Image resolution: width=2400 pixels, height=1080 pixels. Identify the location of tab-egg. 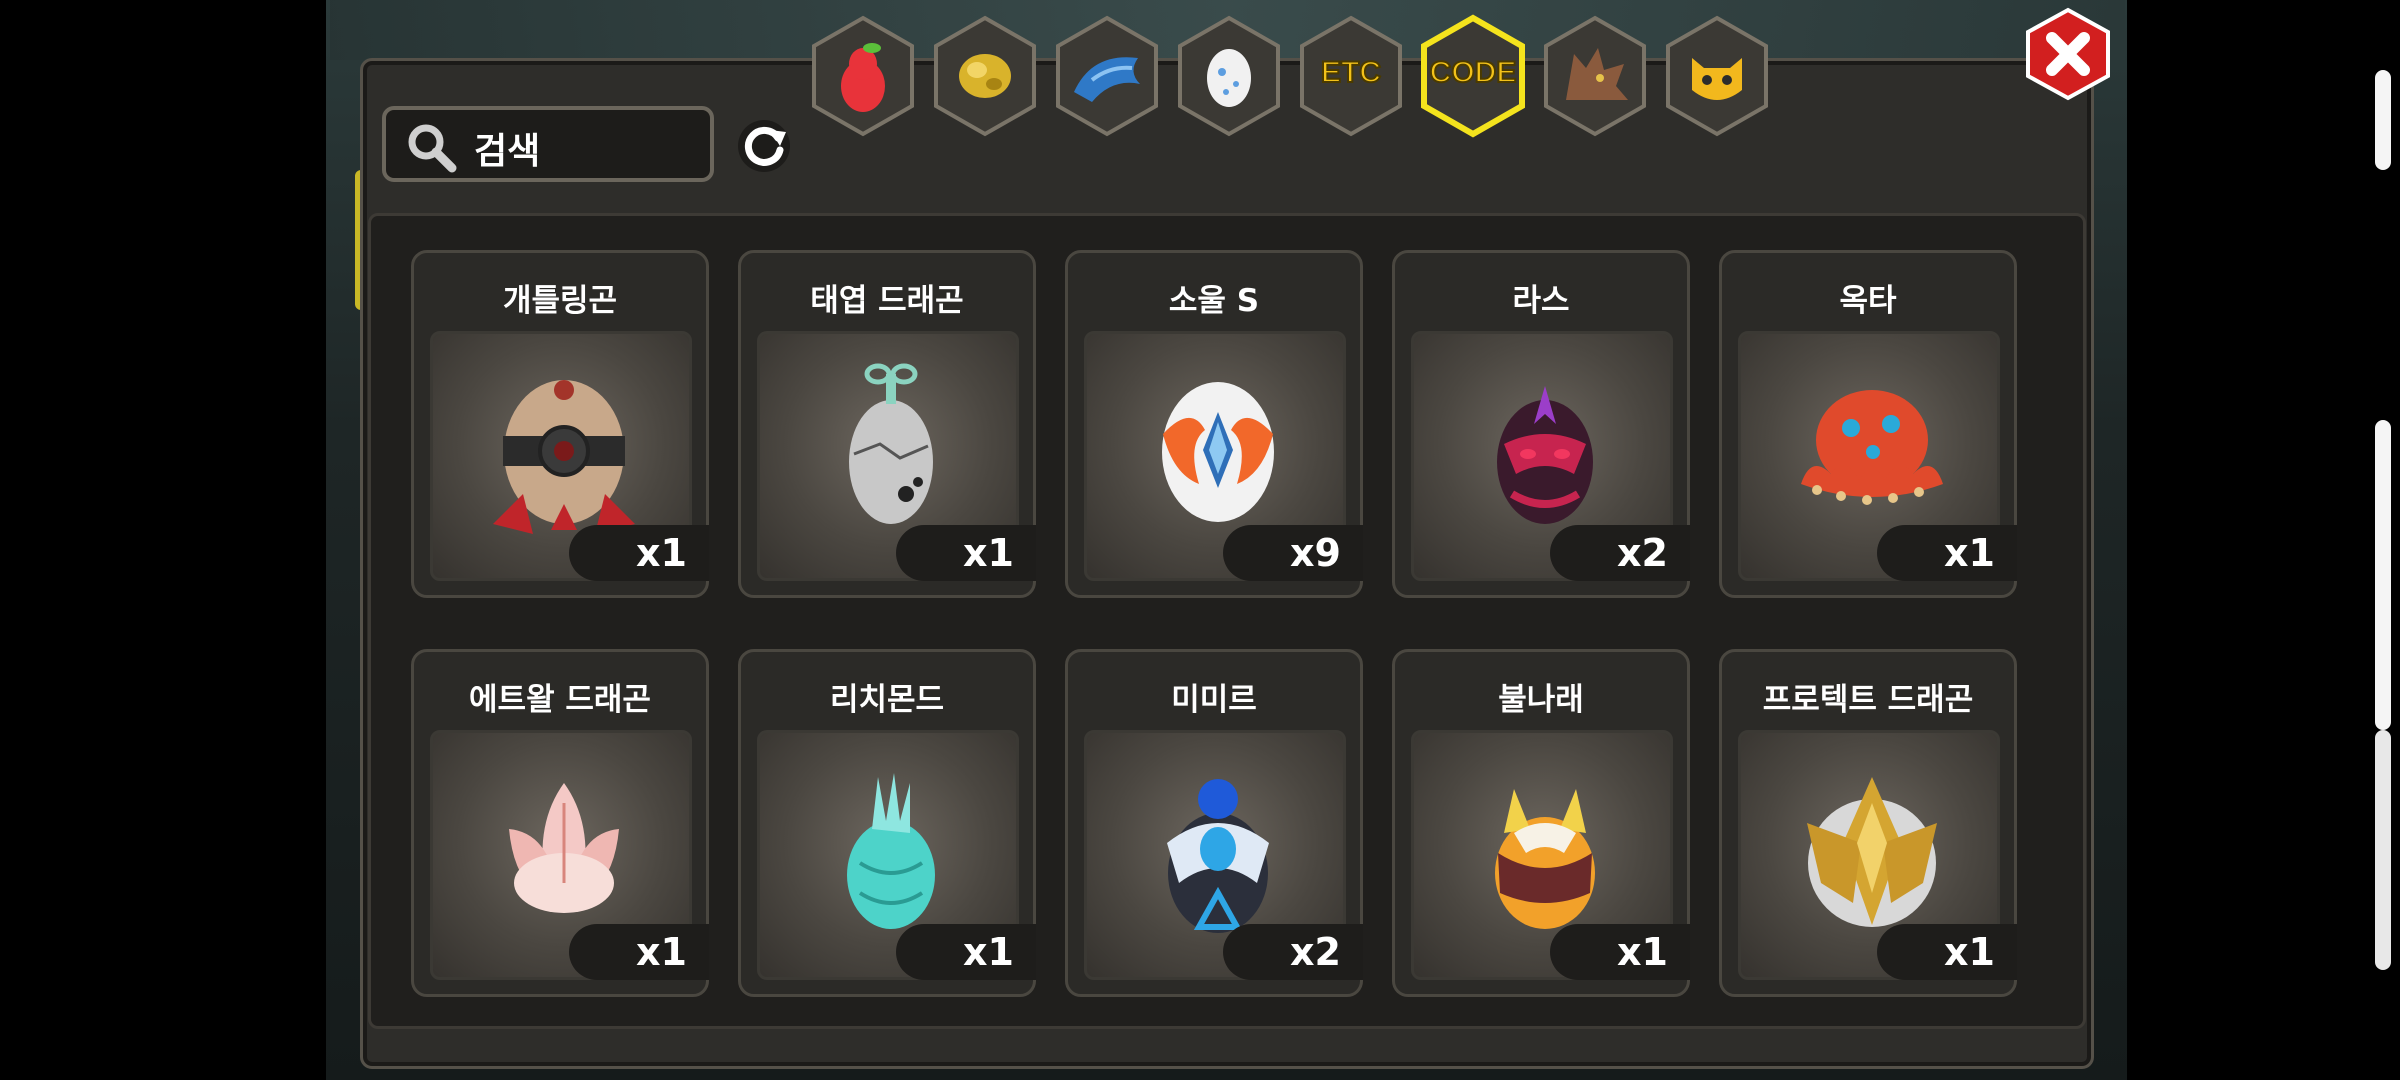
(1229, 76).